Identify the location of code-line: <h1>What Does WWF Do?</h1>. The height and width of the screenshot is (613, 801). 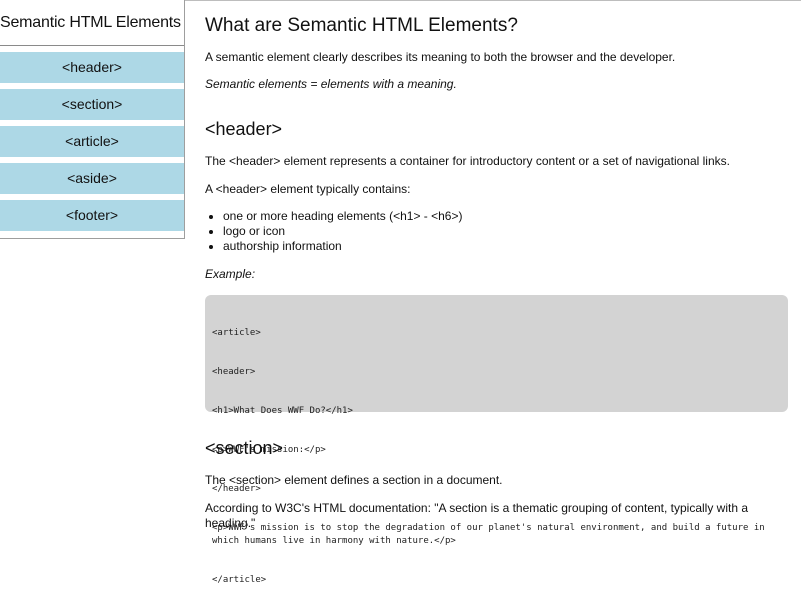
(282, 411).